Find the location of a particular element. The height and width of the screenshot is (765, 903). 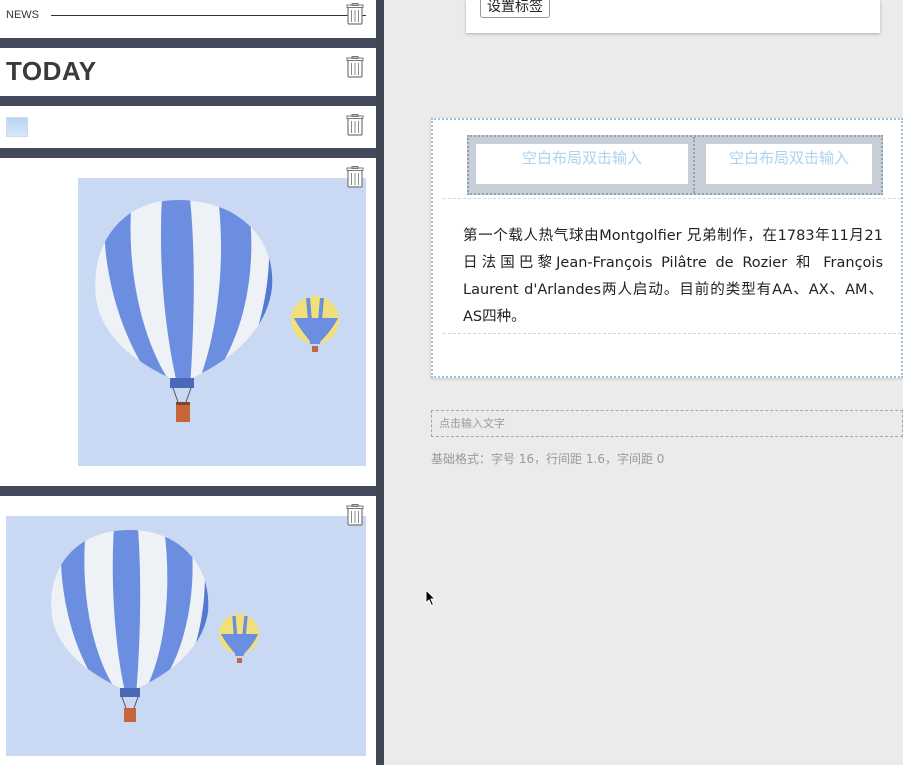

base-format-info: 基础格式：字号 16，行间距 1.6，字间距 0 is located at coordinates (548, 459).